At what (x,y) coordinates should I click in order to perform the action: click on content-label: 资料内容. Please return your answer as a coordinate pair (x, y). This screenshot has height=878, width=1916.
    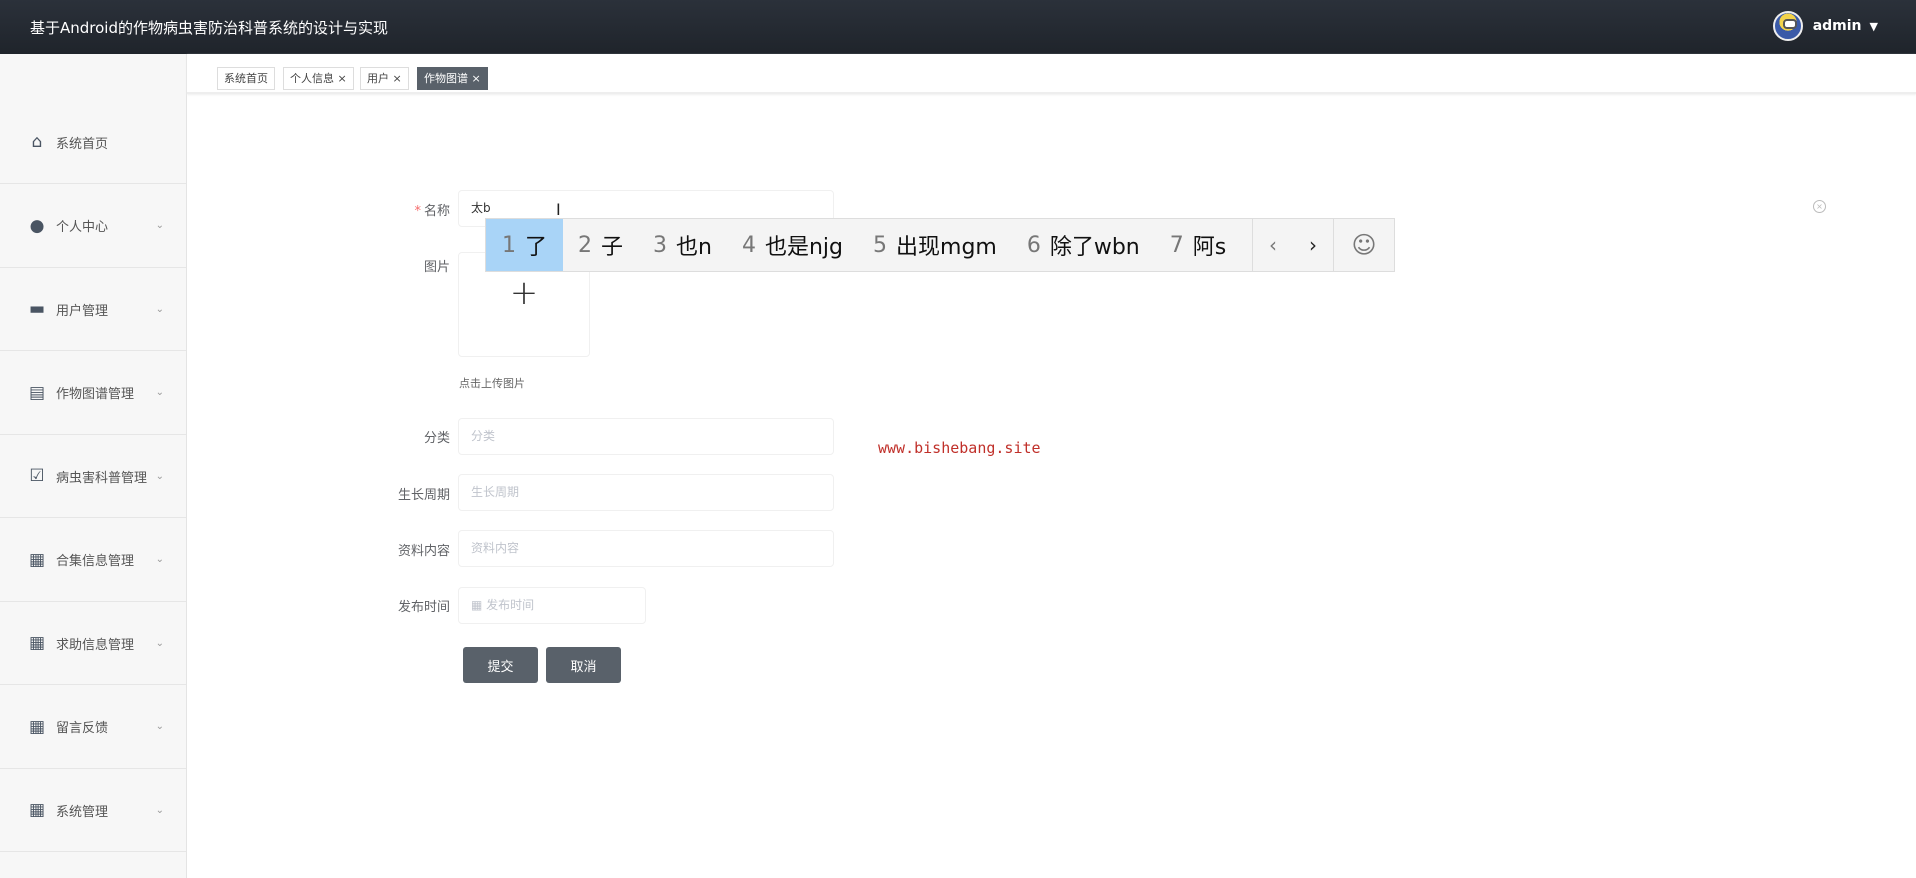
    Looking at the image, I should click on (423, 551).